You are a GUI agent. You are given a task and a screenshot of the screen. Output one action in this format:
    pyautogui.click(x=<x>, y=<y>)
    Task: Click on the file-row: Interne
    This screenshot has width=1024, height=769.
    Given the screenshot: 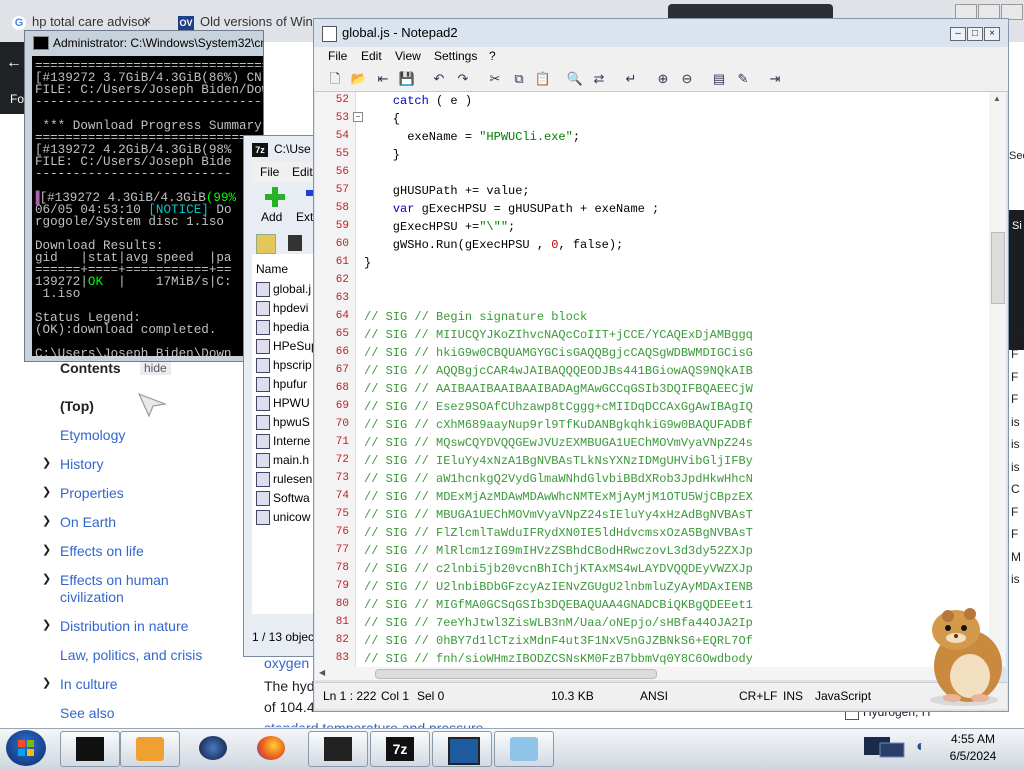 What is the action you would take?
    pyautogui.click(x=283, y=441)
    